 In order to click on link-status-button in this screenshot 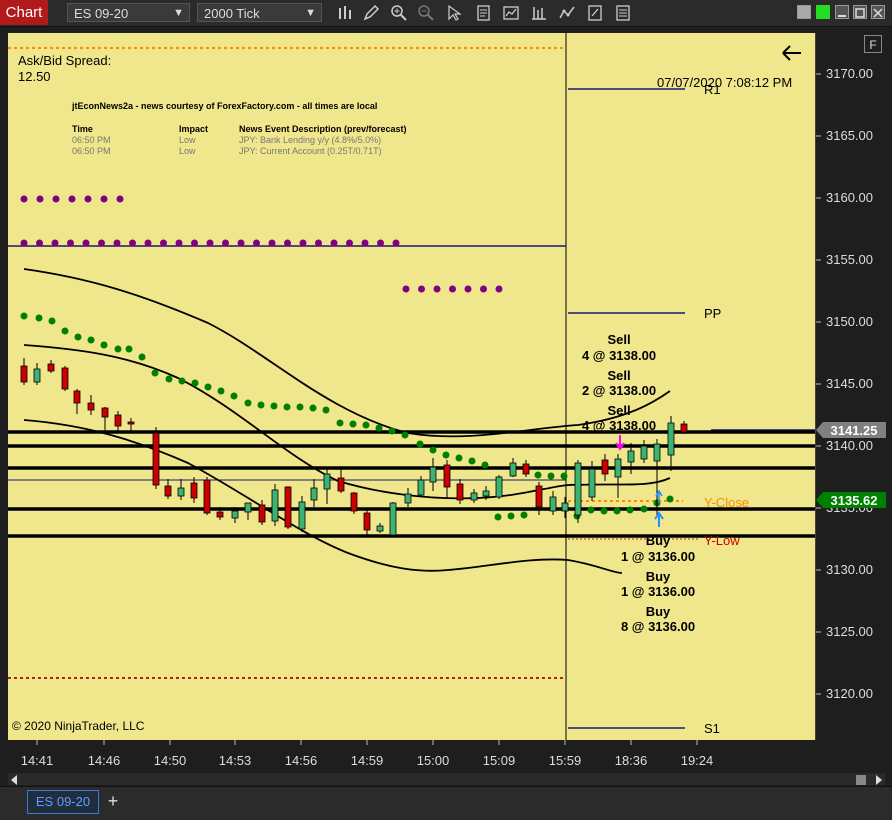, I will do `click(823, 12)`.